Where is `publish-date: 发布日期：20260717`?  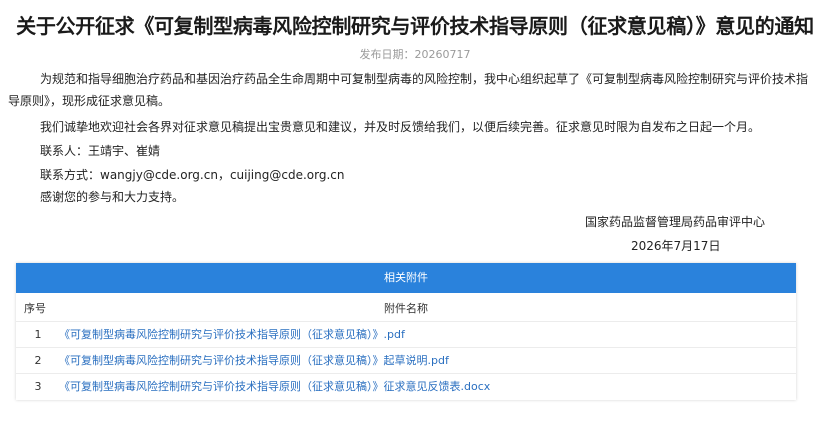
publish-date: 发布日期：20260717 is located at coordinates (415, 54).